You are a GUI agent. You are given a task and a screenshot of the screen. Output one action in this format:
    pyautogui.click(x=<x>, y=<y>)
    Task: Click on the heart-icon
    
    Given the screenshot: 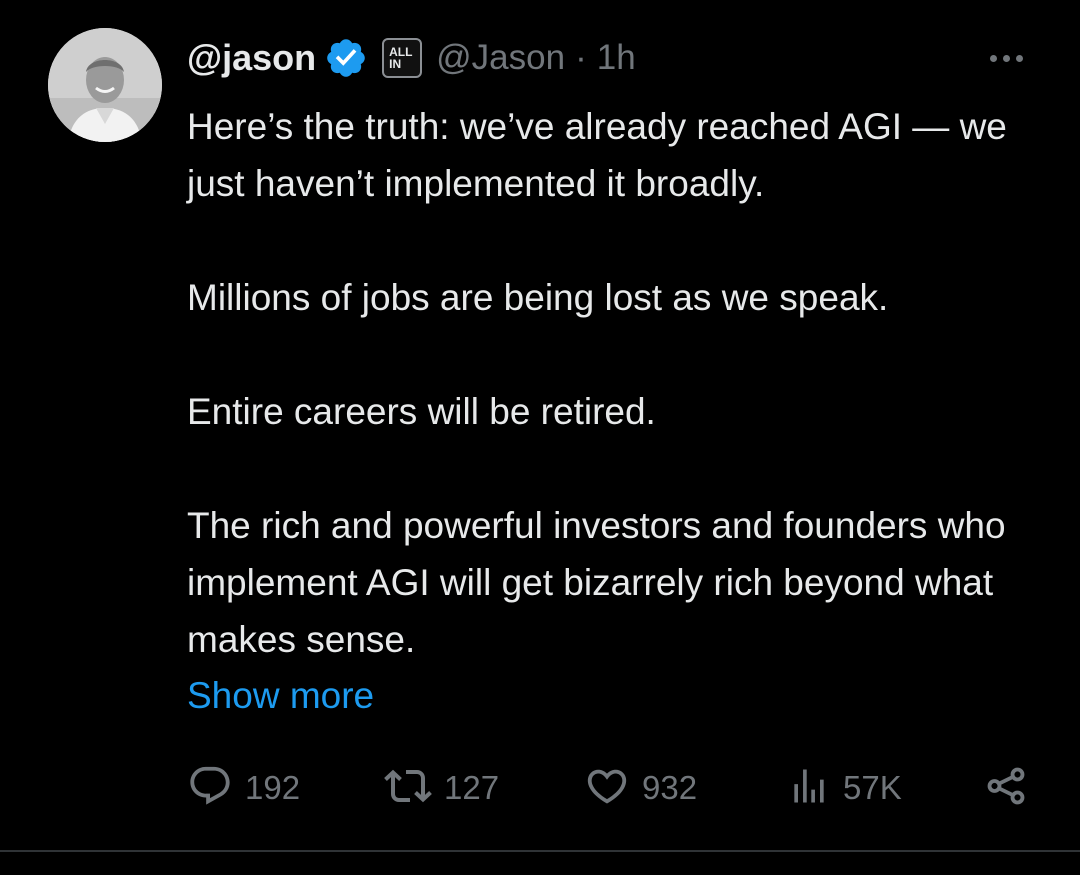 What is the action you would take?
    pyautogui.click(x=607, y=788)
    